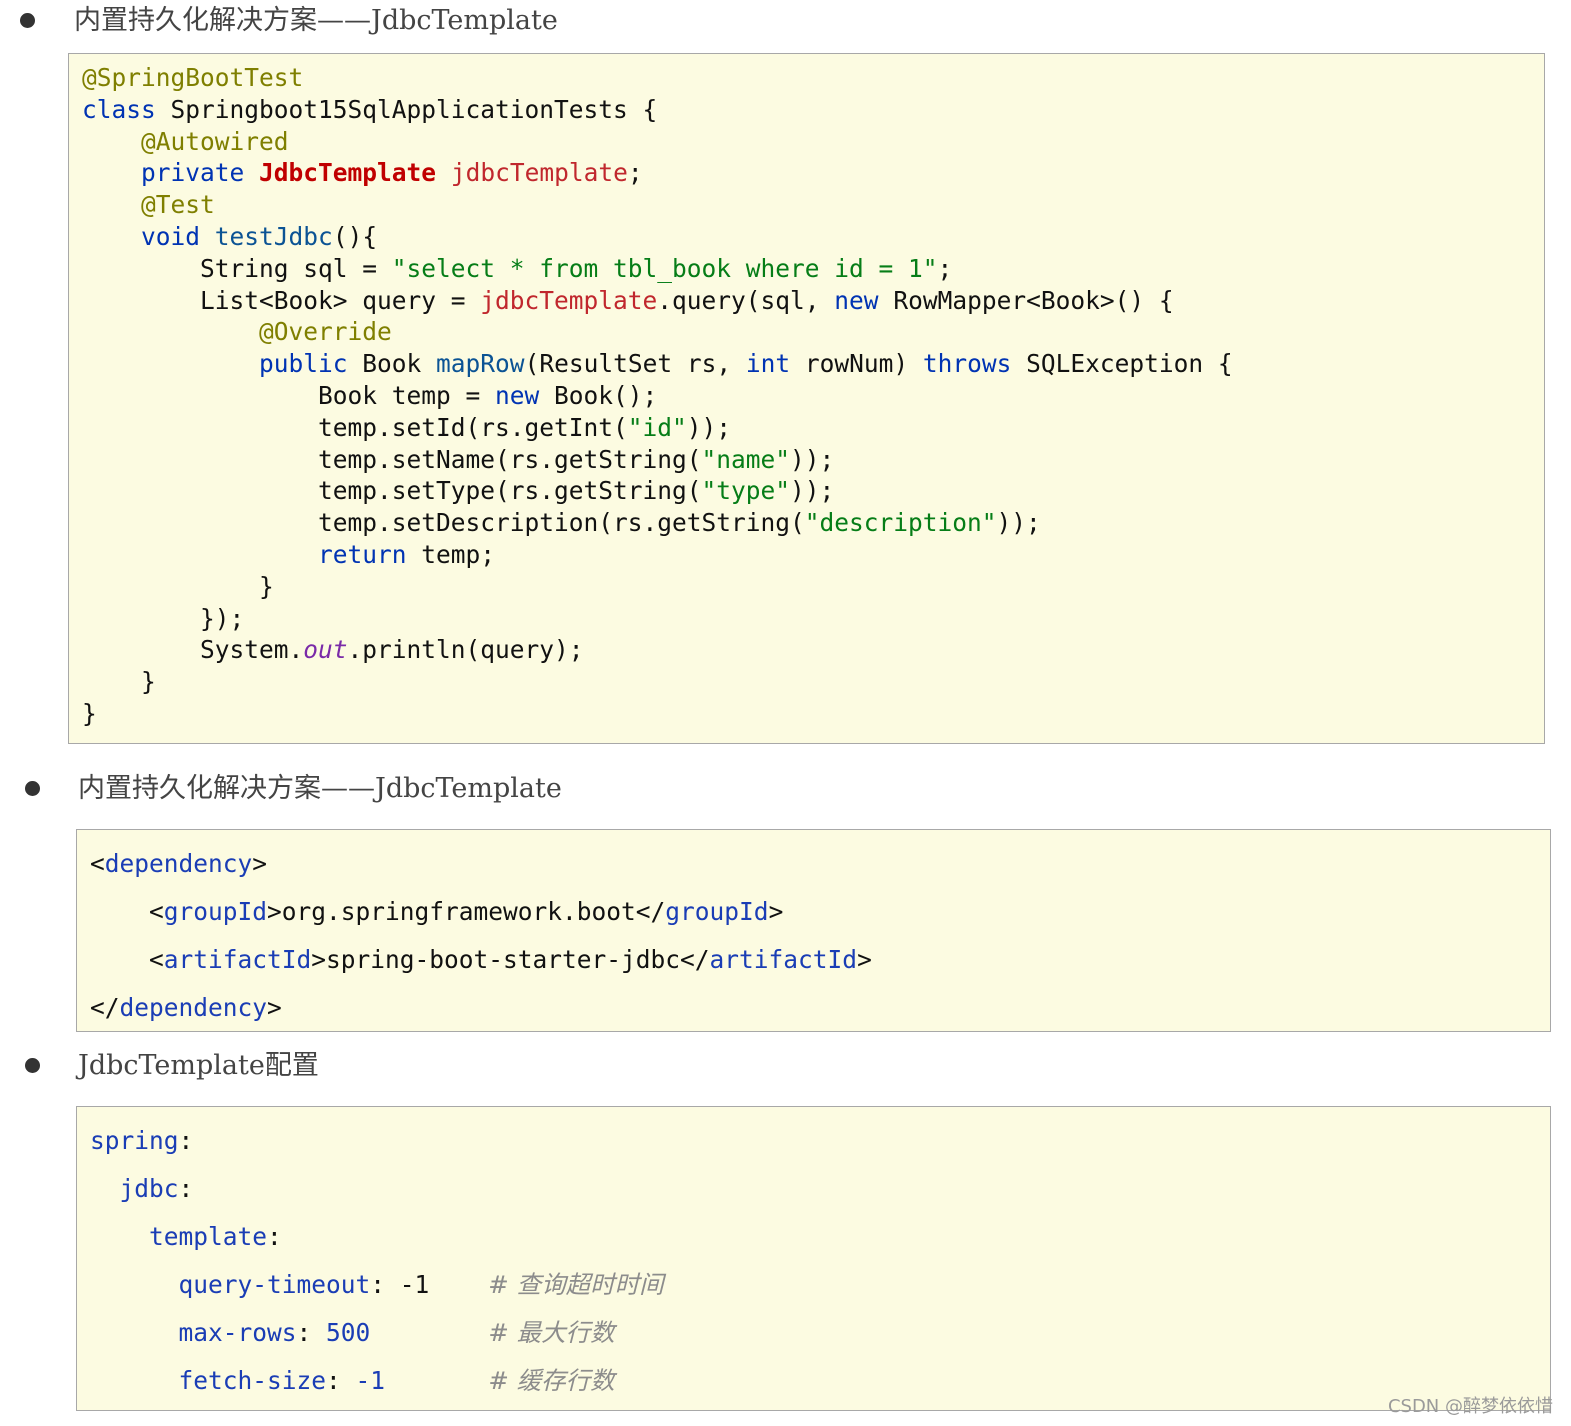  What do you see at coordinates (900, 523) in the screenshot?
I see `code-token: "description"` at bounding box center [900, 523].